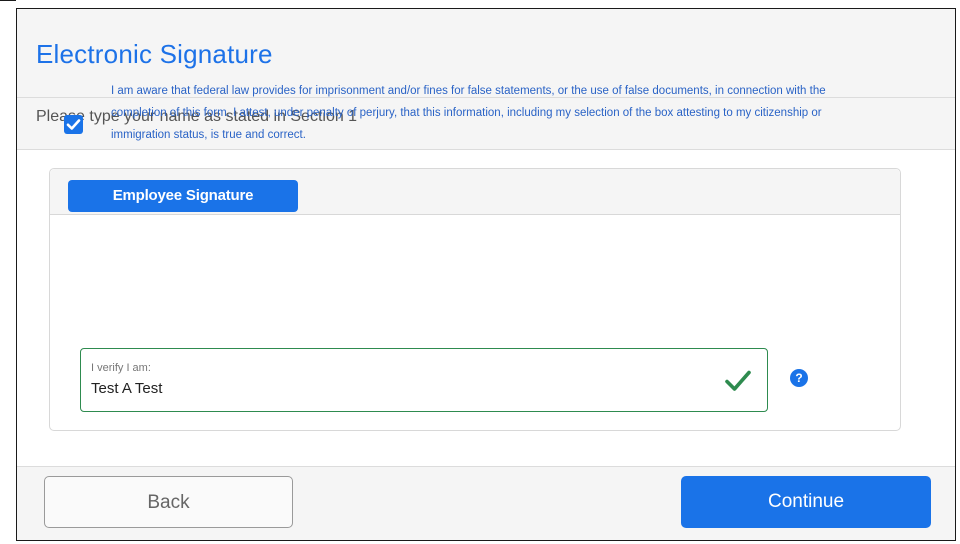 The height and width of the screenshot is (544, 960). Describe the element at coordinates (154, 54) in the screenshot. I see `page-title: Electronic Signature` at that location.